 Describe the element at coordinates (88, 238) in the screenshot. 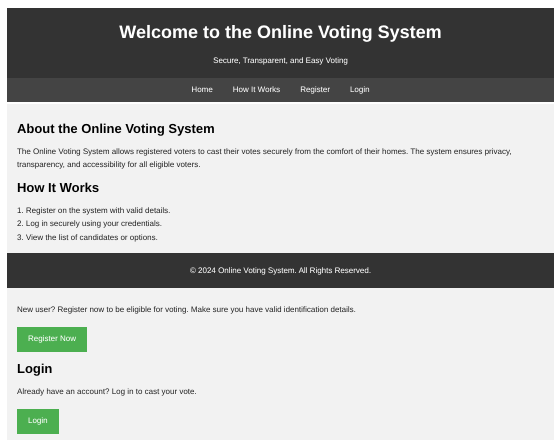

I see `step-item: 3. View the list of candidates or options.` at that location.